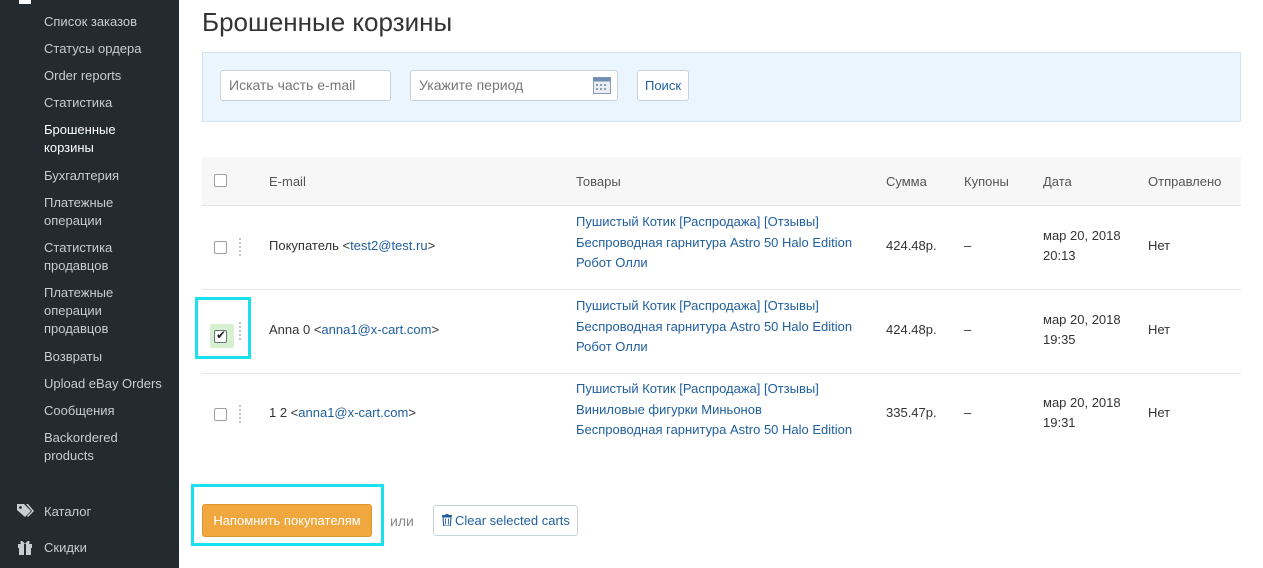 This screenshot has width=1263, height=568. I want to click on period-input: Укажите период, so click(514, 85).